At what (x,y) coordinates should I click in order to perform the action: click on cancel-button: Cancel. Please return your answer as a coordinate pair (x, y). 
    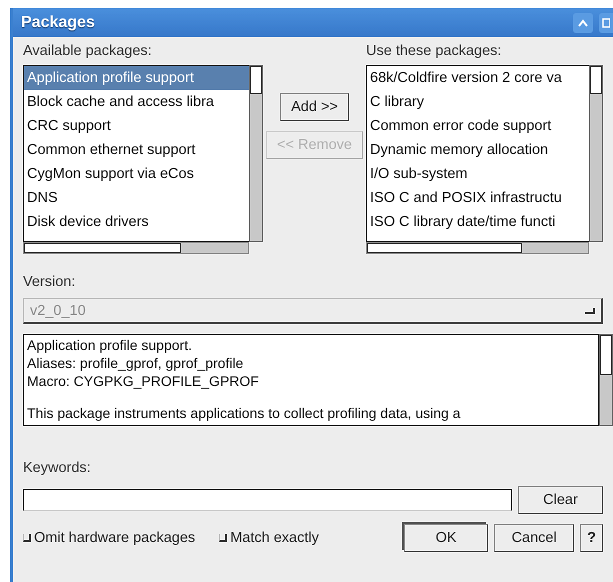
    Looking at the image, I should click on (534, 538).